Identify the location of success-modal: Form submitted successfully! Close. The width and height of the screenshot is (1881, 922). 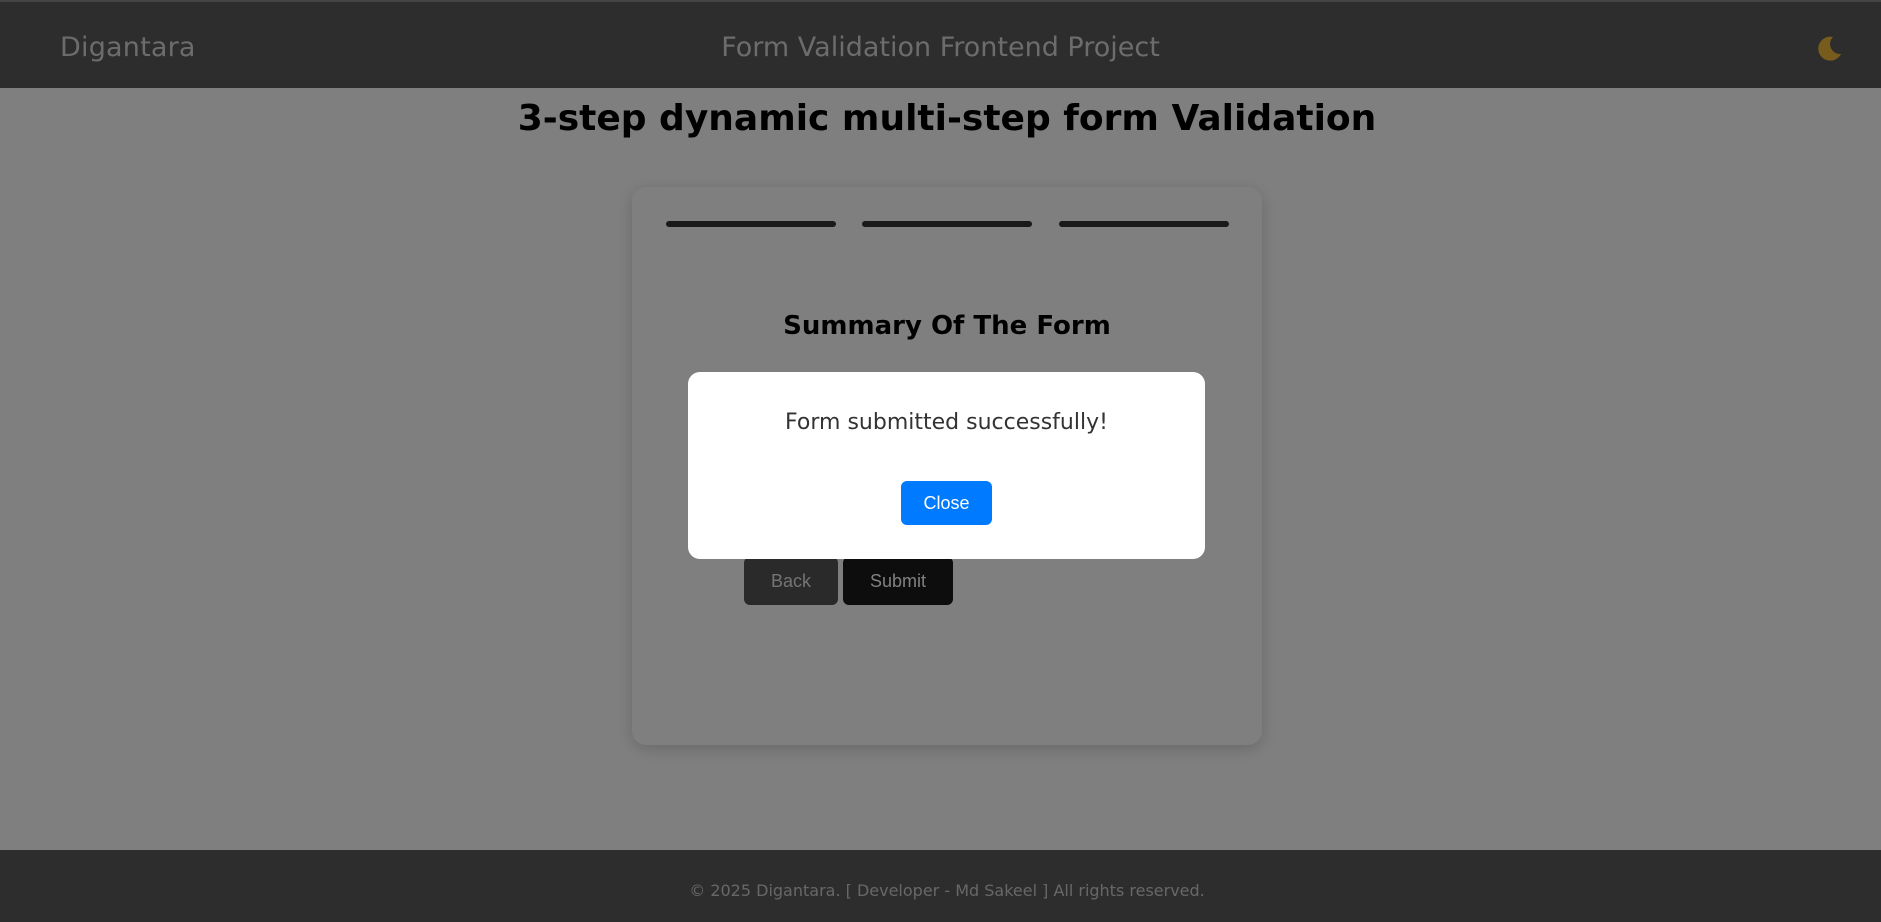
(946, 465).